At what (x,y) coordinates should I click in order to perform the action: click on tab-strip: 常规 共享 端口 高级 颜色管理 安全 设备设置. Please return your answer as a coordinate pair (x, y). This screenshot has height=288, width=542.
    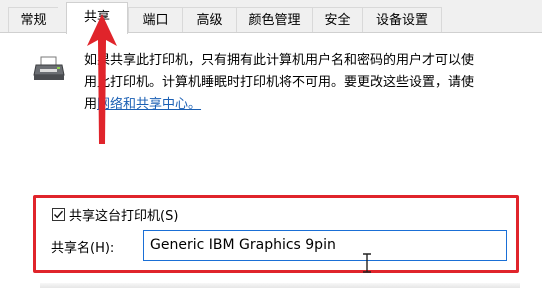
    Looking at the image, I should click on (271, 17).